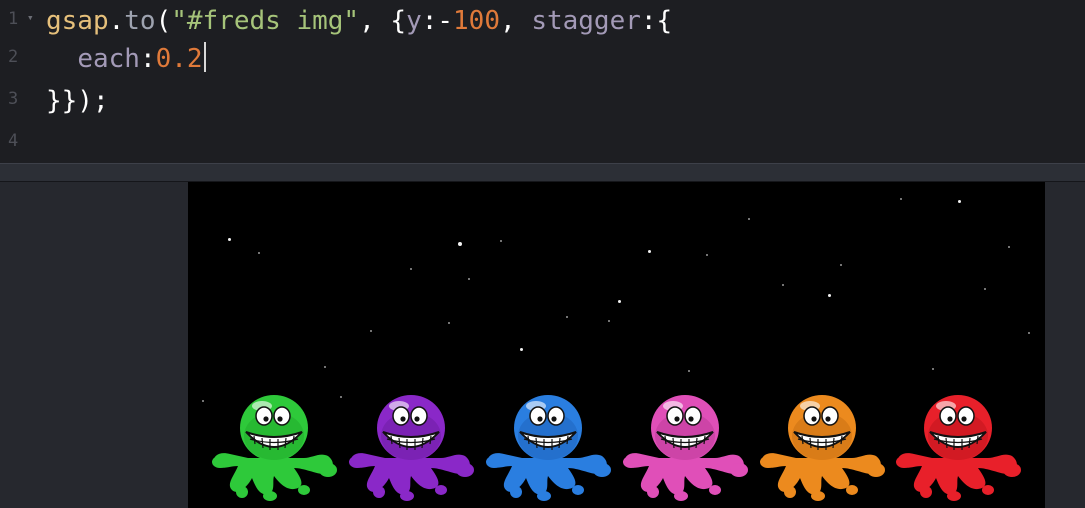 The width and height of the screenshot is (1085, 508). What do you see at coordinates (586, 21) in the screenshot?
I see `code-token: stagger` at bounding box center [586, 21].